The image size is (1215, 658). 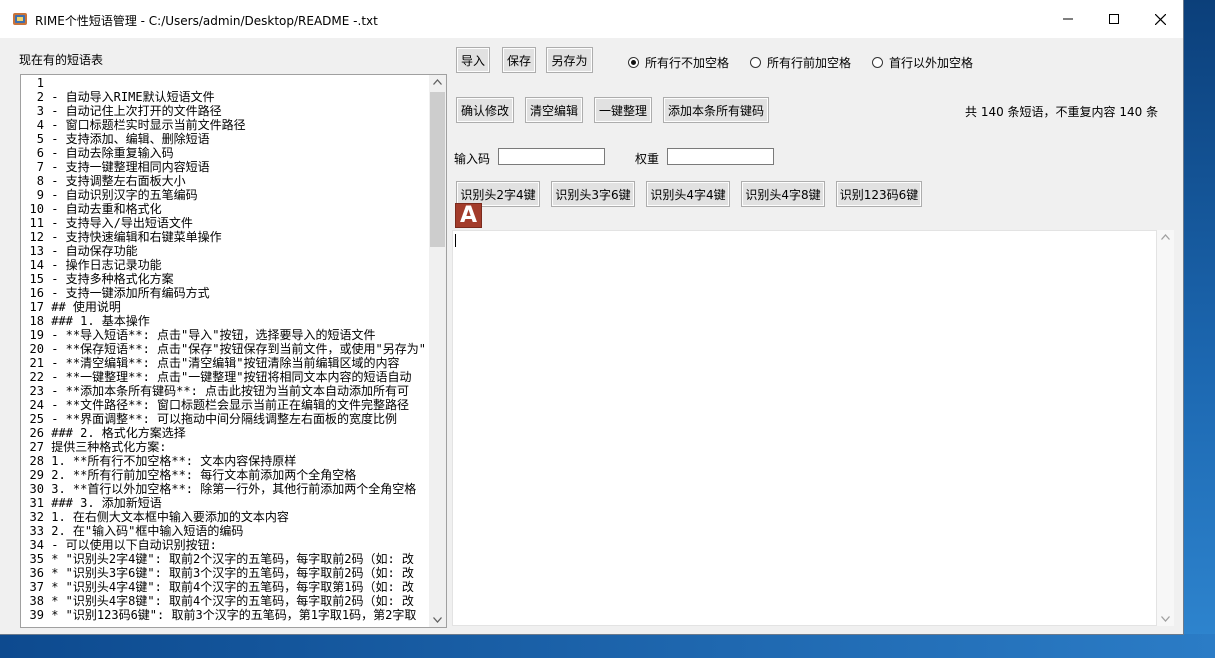 What do you see at coordinates (40, 139) in the screenshot?
I see `line-number: 5` at bounding box center [40, 139].